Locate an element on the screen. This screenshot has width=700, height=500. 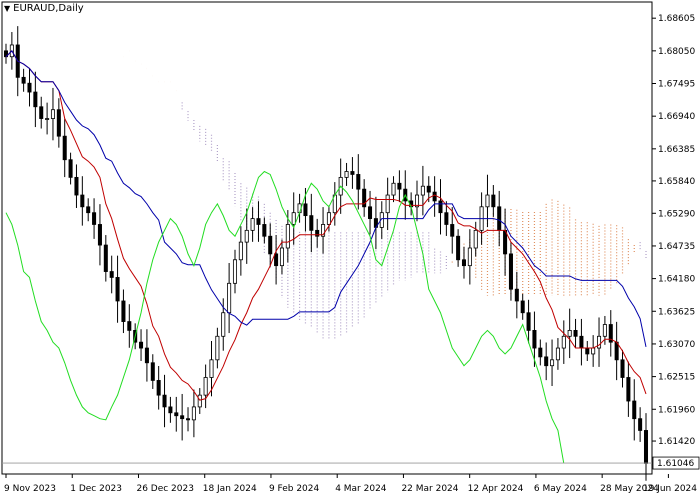
y-tick-label: 1.65290 is located at coordinates (676, 214).